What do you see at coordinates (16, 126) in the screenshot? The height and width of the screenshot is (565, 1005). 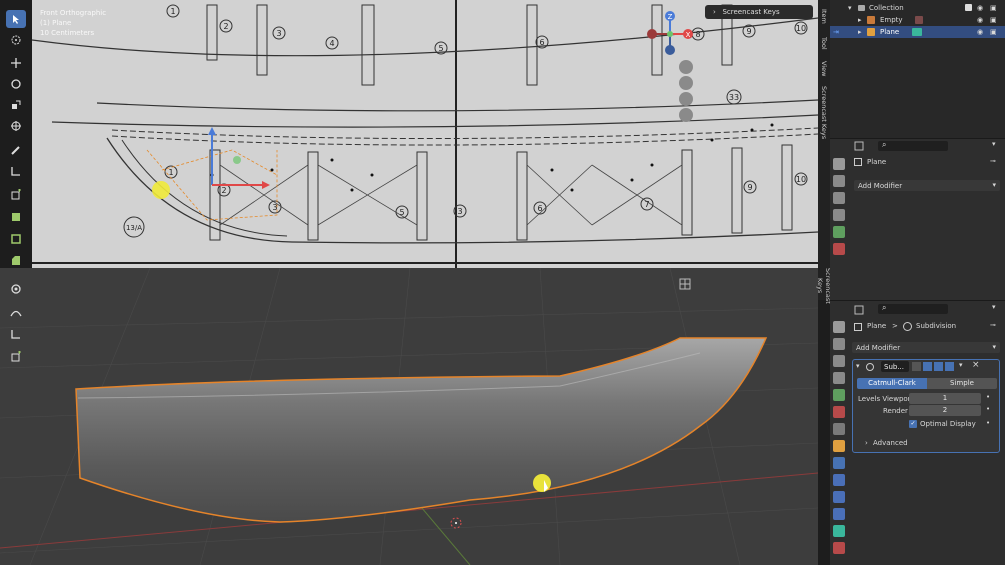 I see `transform-icon` at bounding box center [16, 126].